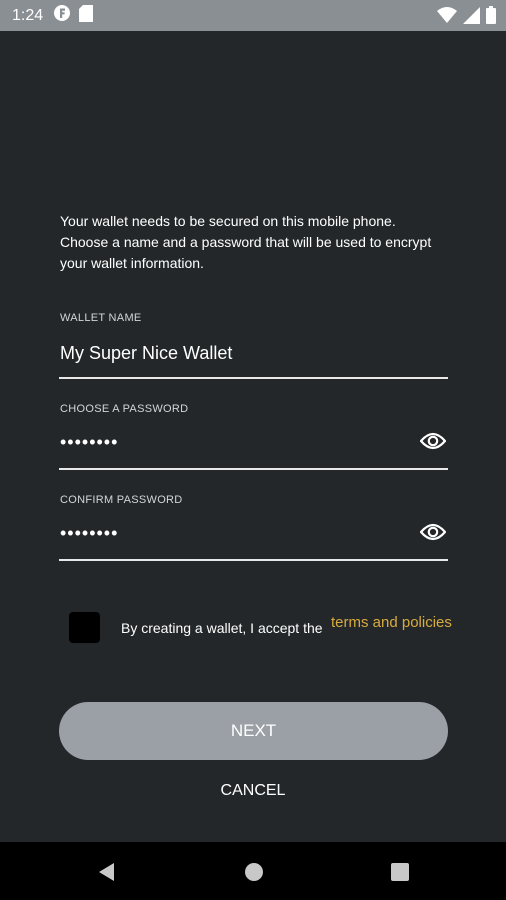 This screenshot has width=506, height=900. What do you see at coordinates (253, 791) in the screenshot?
I see `cancel-button: CANCEL` at bounding box center [253, 791].